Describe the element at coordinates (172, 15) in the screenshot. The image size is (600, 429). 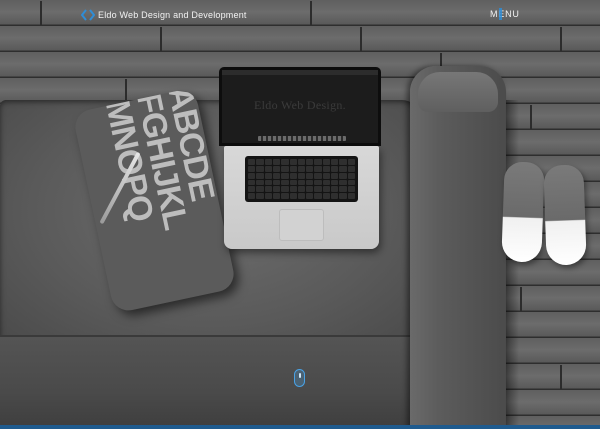
I see `brand-name: Eldo Web Design and Development` at that location.